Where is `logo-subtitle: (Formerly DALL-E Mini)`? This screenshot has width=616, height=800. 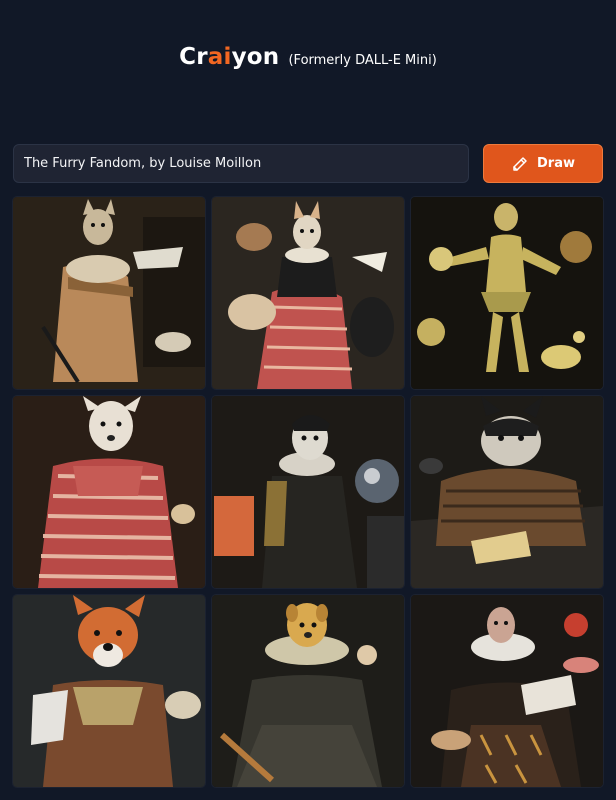 logo-subtitle: (Formerly DALL-E Mini) is located at coordinates (362, 60).